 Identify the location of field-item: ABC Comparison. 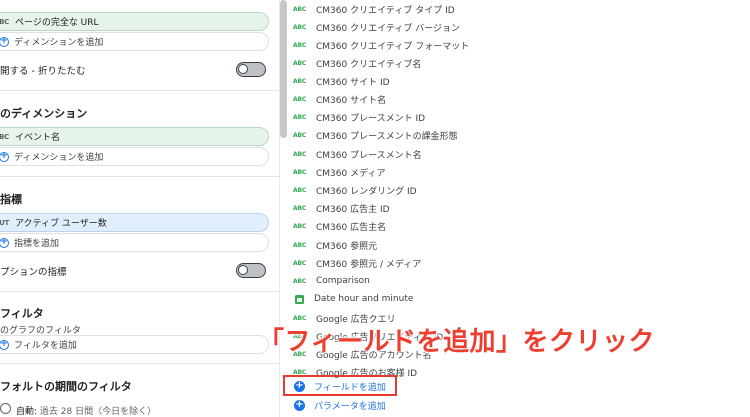
(510, 281).